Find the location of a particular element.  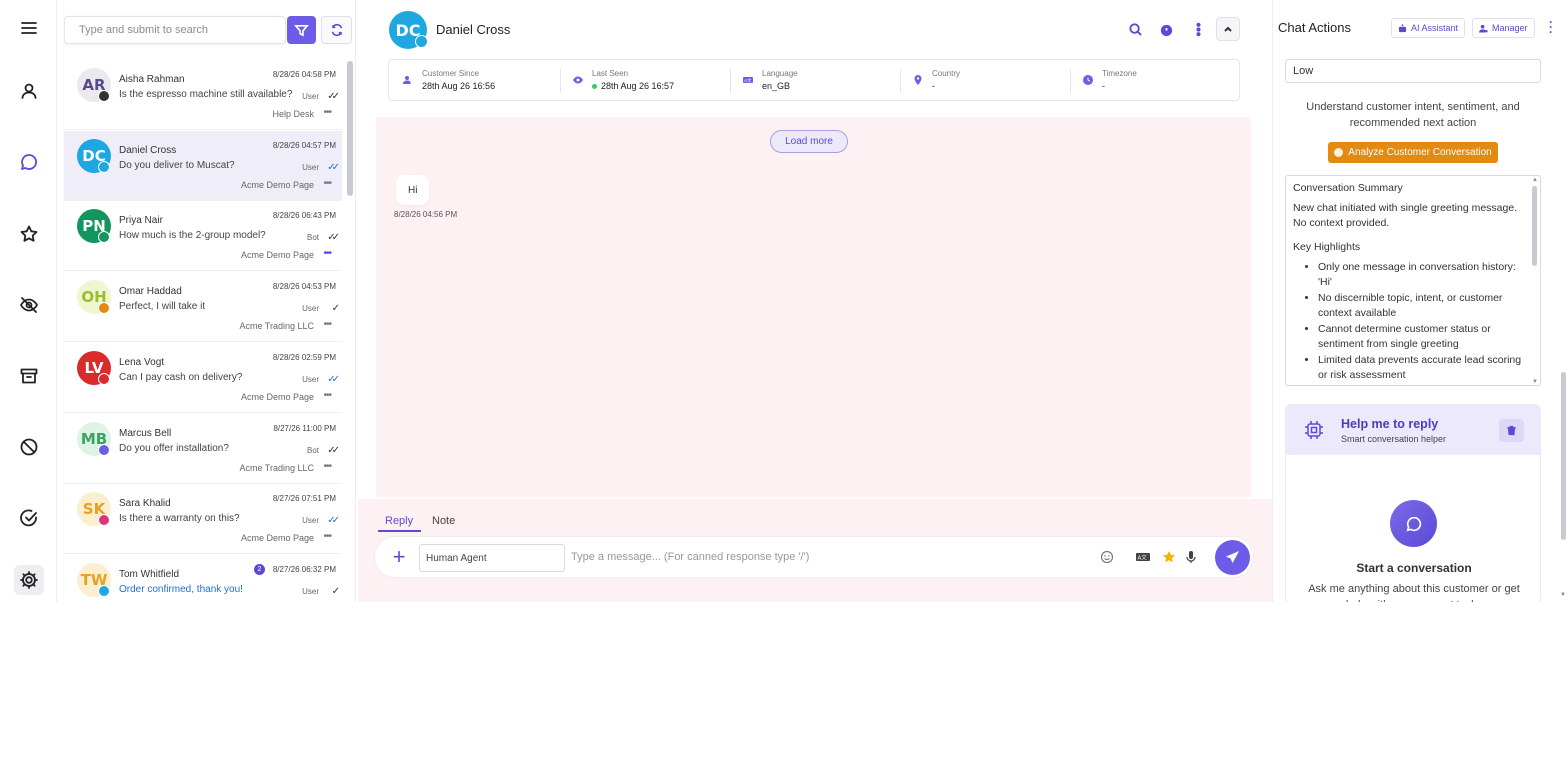

chevron-up-icon is located at coordinates (1228, 29).